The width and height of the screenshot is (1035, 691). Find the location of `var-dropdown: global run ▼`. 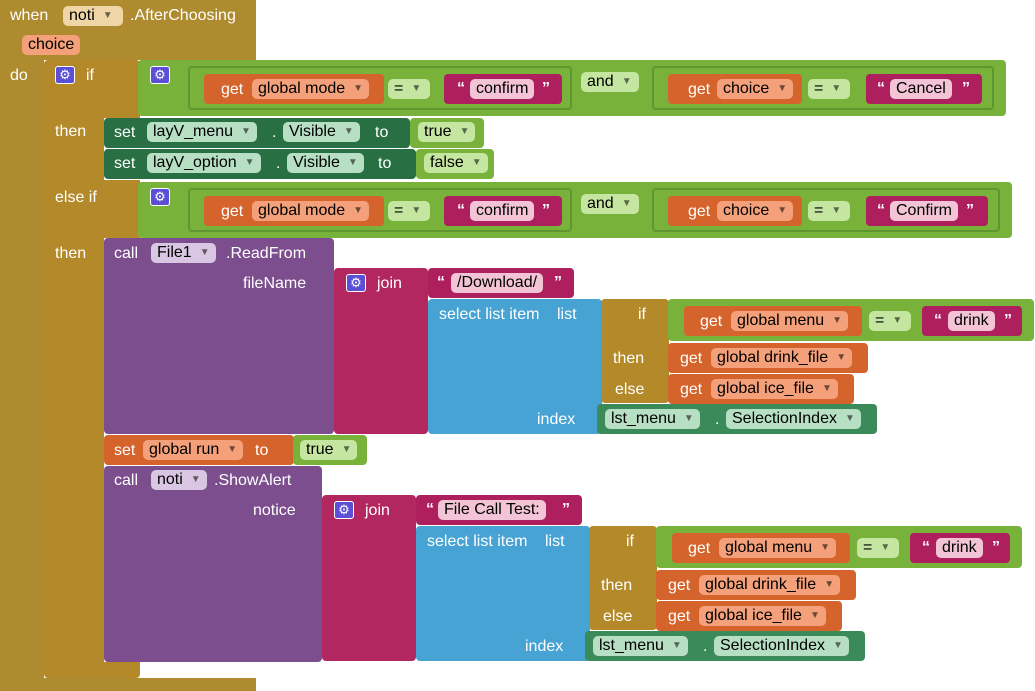

var-dropdown: global run ▼ is located at coordinates (193, 450).